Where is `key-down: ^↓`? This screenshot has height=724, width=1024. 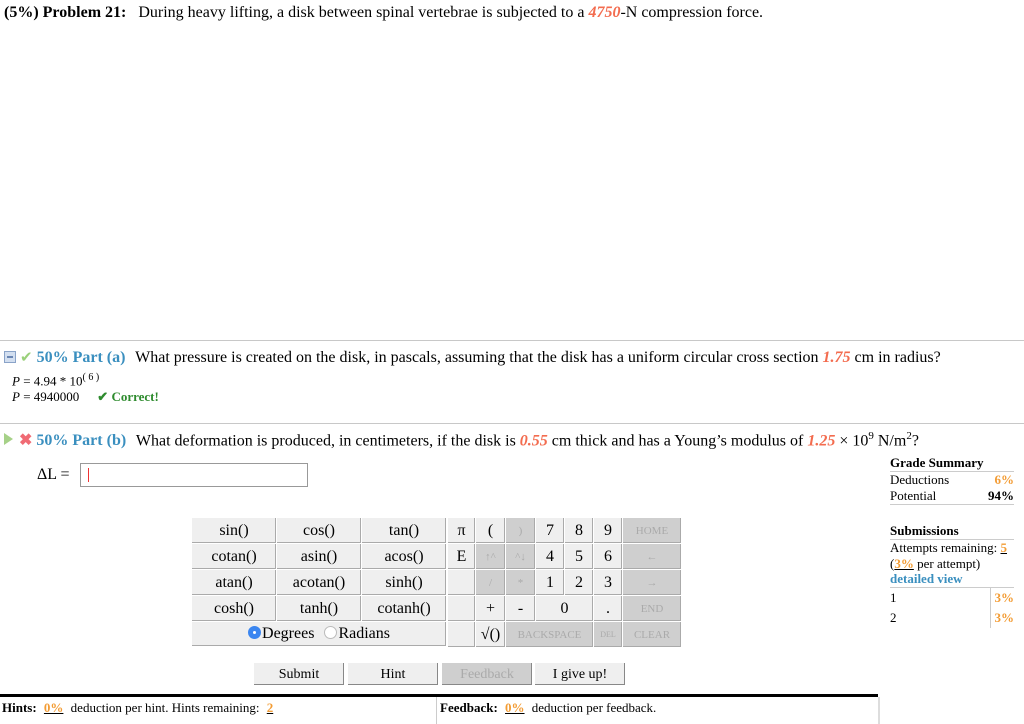
key-down: ^↓ is located at coordinates (520, 556).